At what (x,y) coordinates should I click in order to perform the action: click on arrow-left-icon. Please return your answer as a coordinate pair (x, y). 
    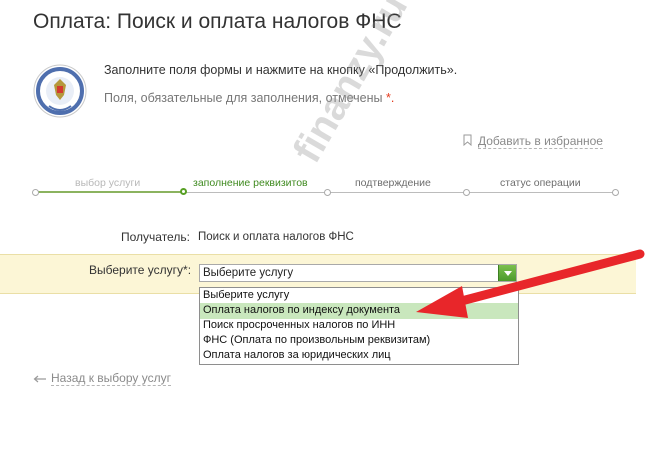
    Looking at the image, I should click on (40, 379).